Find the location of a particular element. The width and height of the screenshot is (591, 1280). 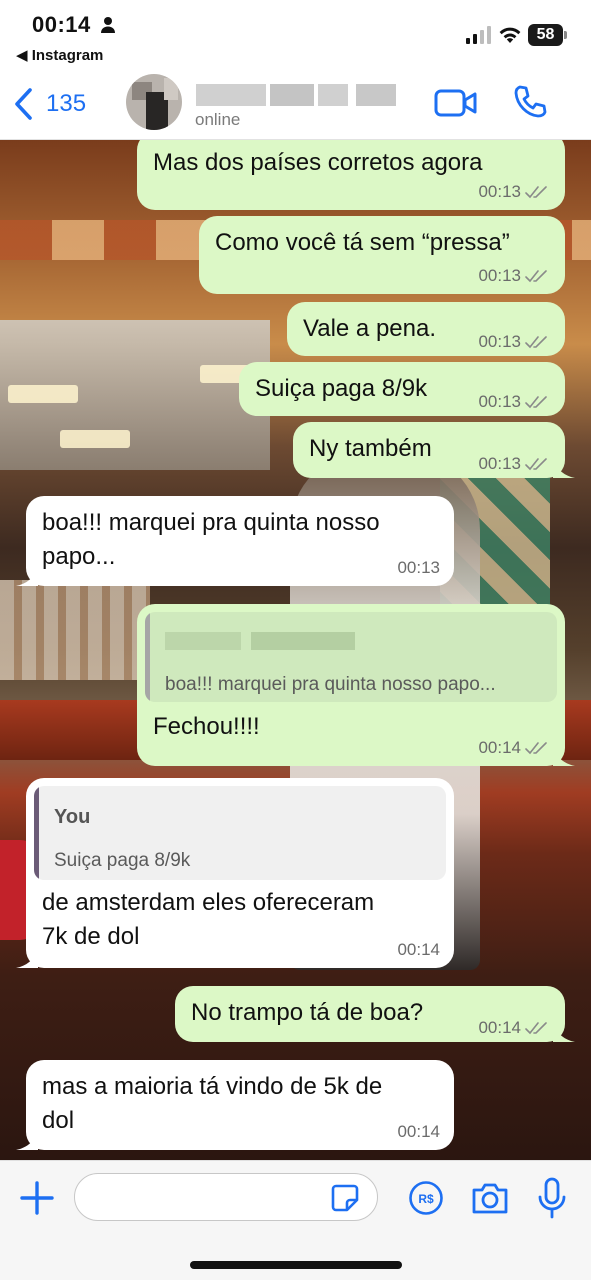

wifi-icon is located at coordinates (510, 35).